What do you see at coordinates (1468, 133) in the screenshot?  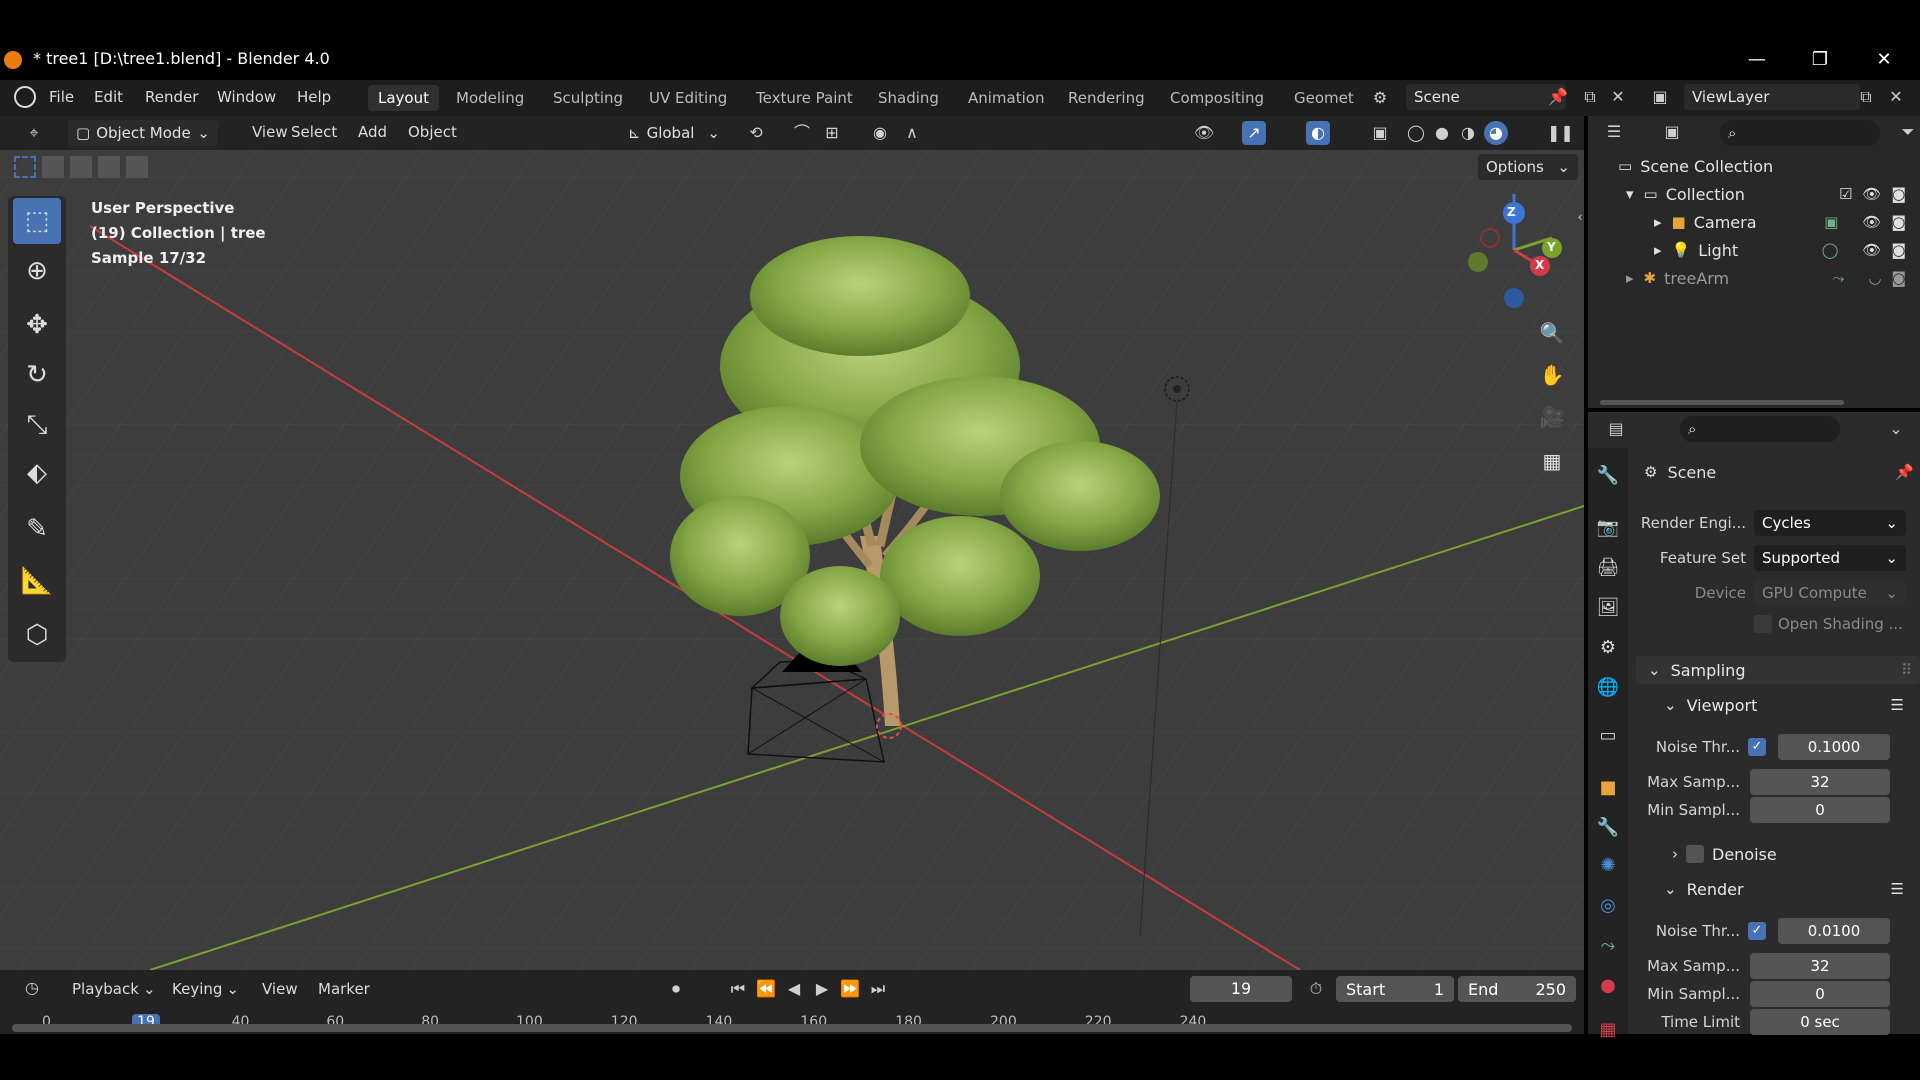 I see `material-shading-icon: ◑` at bounding box center [1468, 133].